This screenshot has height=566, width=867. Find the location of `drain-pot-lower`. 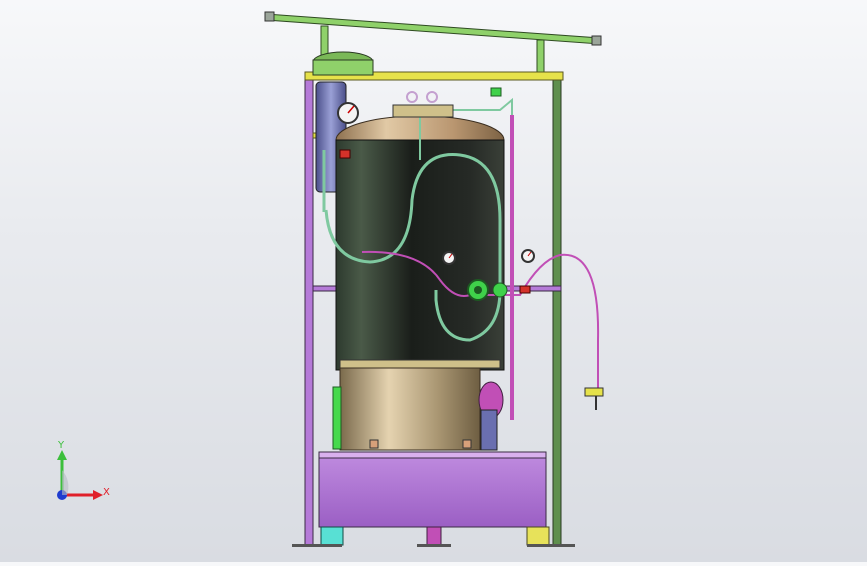

drain-pot-lower is located at coordinates (489, 430).